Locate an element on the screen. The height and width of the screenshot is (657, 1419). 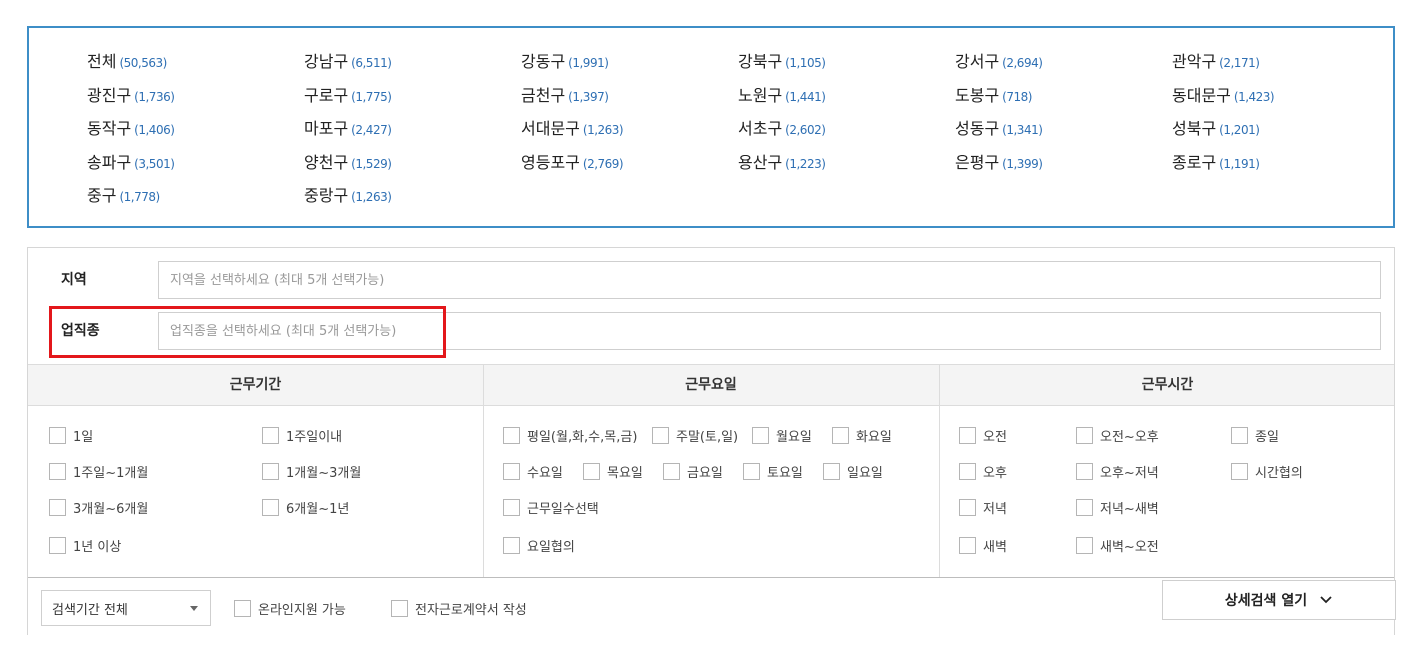
option-time-dawn: 새벽 is located at coordinates (983, 545).